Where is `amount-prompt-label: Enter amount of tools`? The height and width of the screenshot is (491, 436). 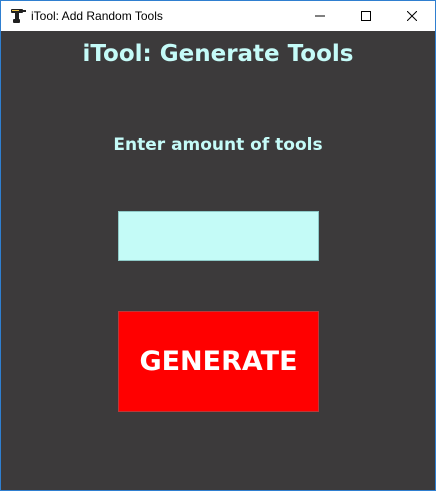
amount-prompt-label: Enter amount of tools is located at coordinates (218, 145).